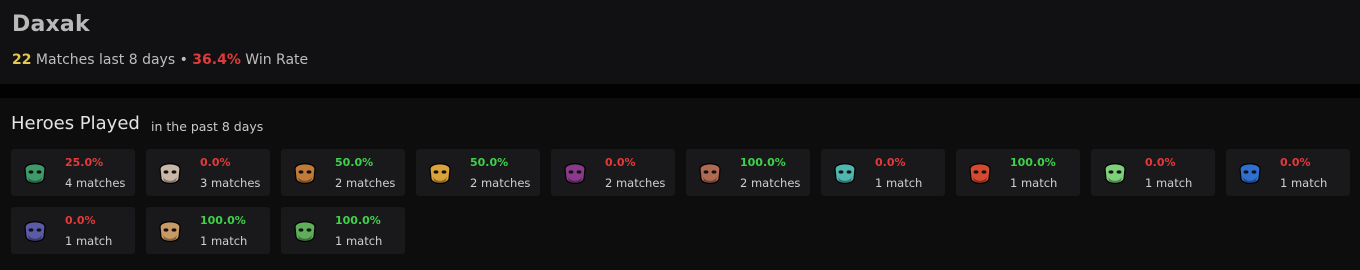 This screenshot has height=270, width=1360. Describe the element at coordinates (230, 183) in the screenshot. I see `hero-match-count: 3 matches` at that location.